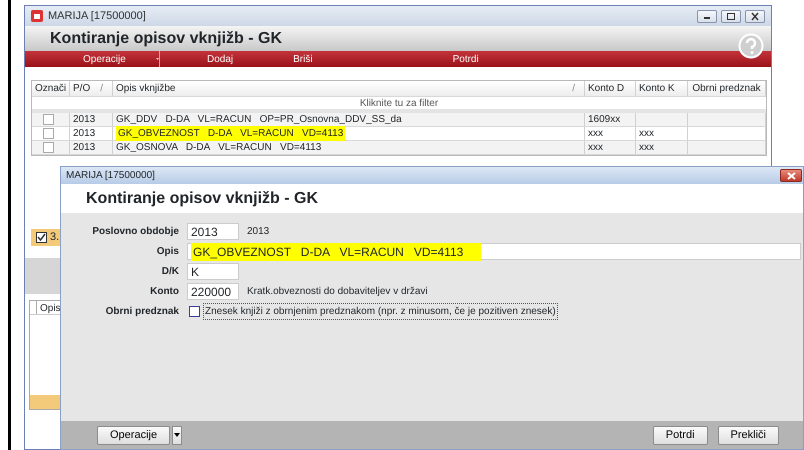 The height and width of the screenshot is (450, 804). Describe the element at coordinates (220, 59) in the screenshot. I see `menu-item: Dodaj` at that location.